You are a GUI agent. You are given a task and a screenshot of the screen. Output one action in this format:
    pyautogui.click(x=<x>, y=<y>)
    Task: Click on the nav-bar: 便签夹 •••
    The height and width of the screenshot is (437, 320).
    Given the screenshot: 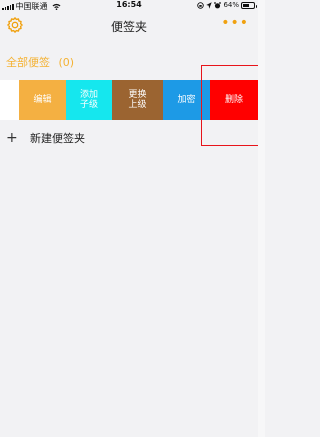 What is the action you would take?
    pyautogui.click(x=129, y=26)
    